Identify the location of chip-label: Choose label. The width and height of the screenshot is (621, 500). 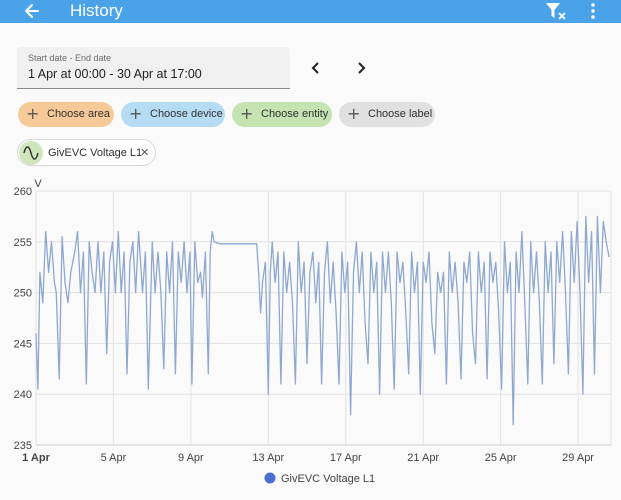
(400, 114).